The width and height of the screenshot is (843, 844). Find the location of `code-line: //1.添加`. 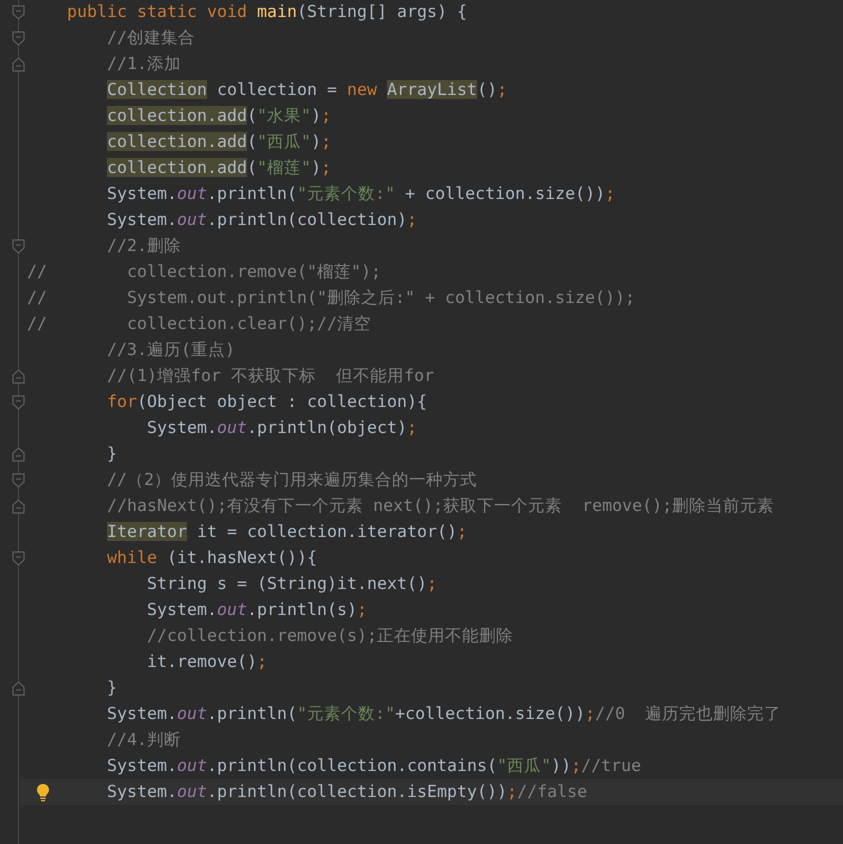

code-line: //1.添加 is located at coordinates (144, 64).